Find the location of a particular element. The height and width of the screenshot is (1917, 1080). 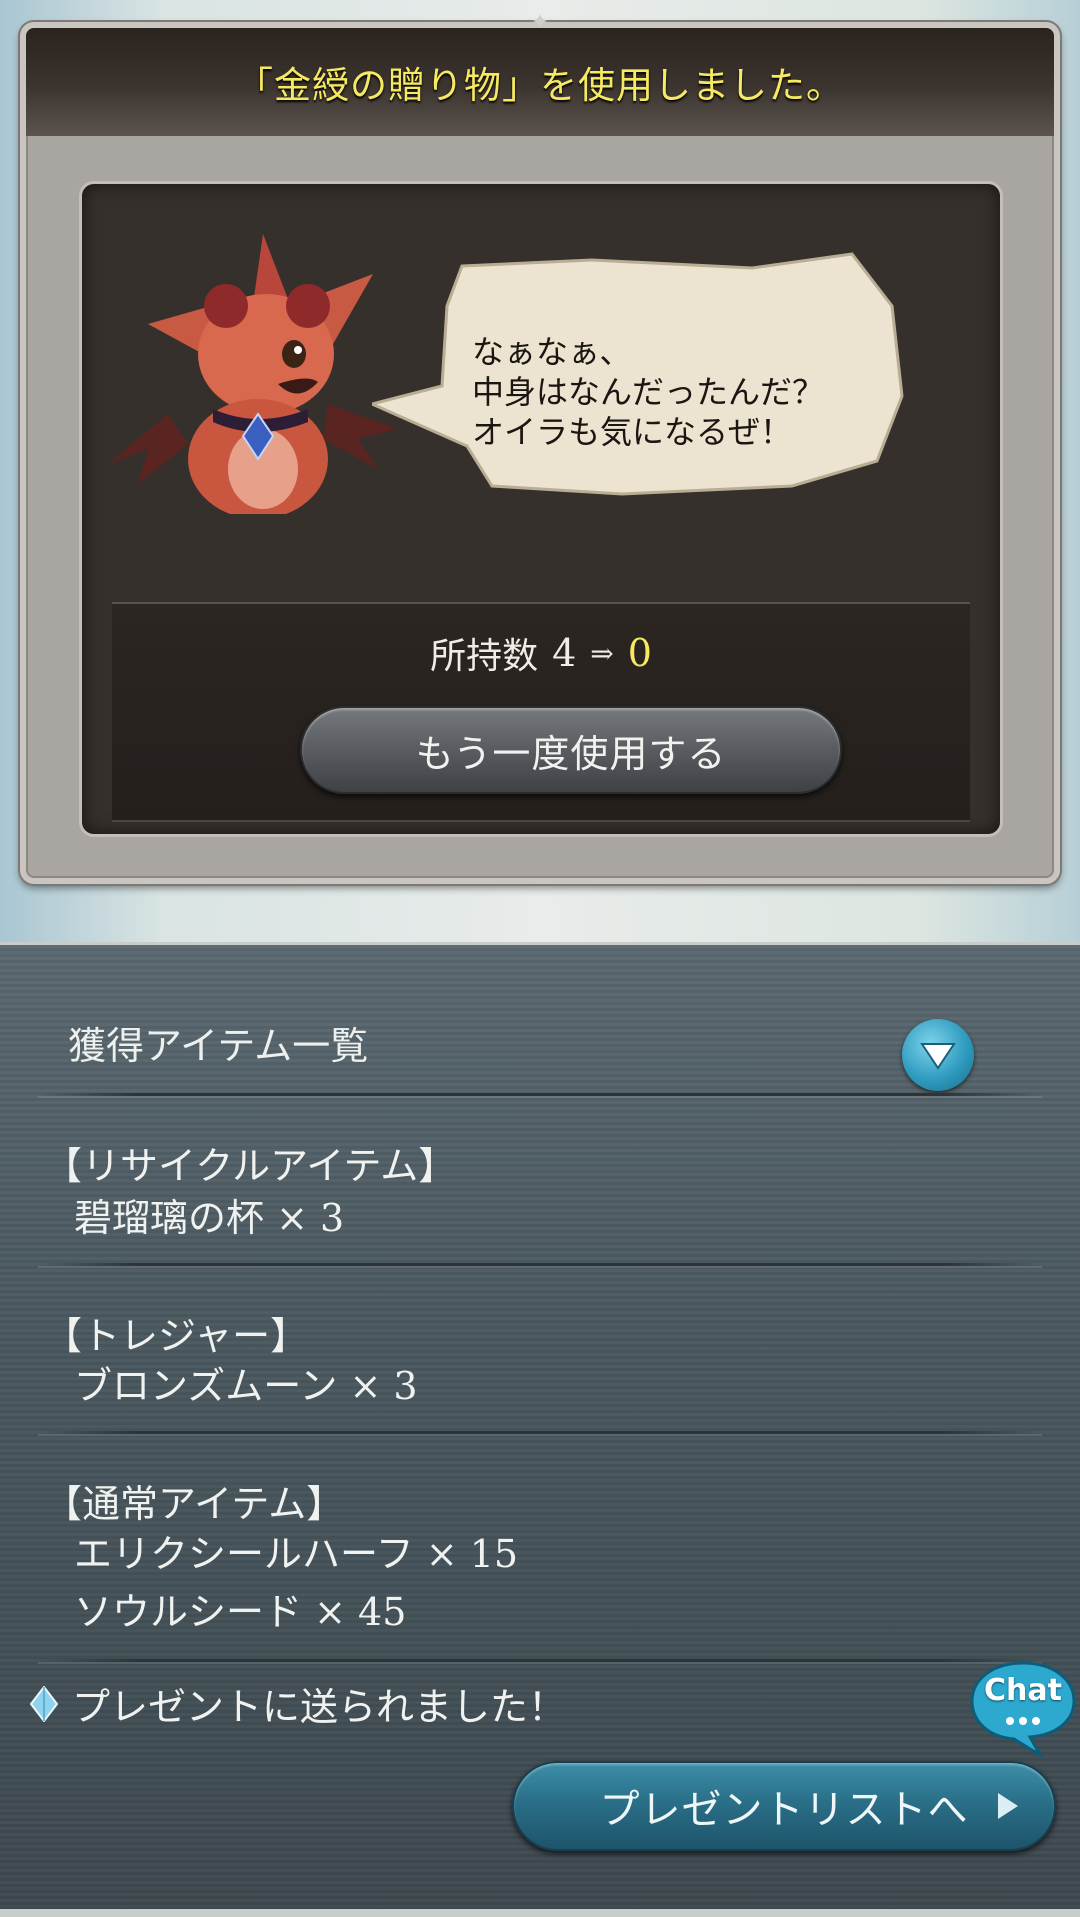

loot-list-title: 獲得アイテム一覧 is located at coordinates (218, 1046).